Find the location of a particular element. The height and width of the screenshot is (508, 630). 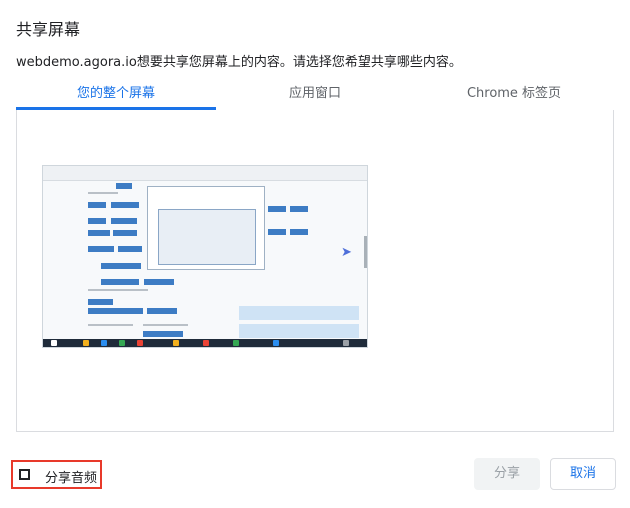

share-audio-checkbox is located at coordinates (24, 474).